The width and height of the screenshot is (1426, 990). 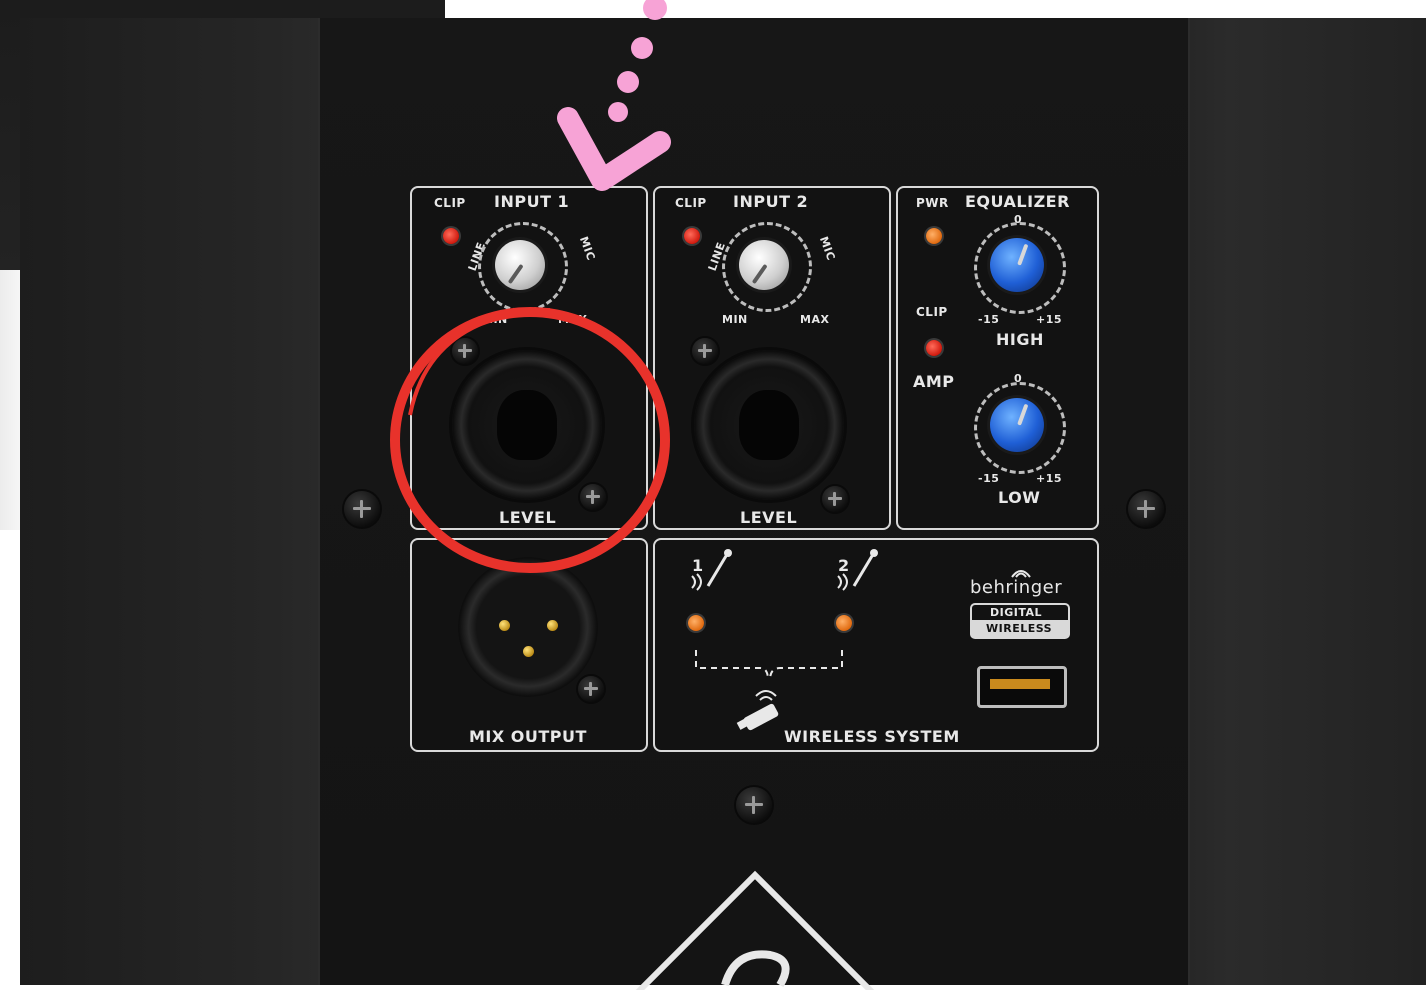 I want to click on wireless-ch1-led, so click(x=696, y=623).